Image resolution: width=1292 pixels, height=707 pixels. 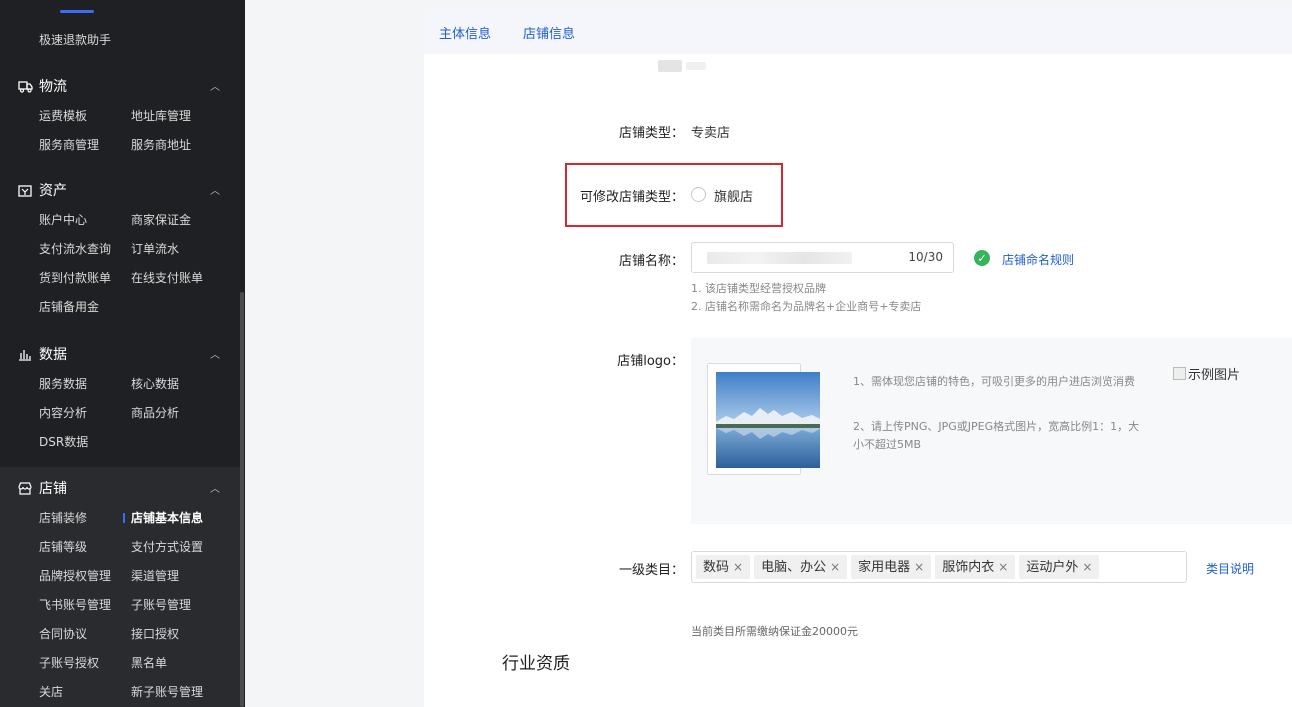 I want to click on char-counter: 10/30, so click(x=925, y=257).